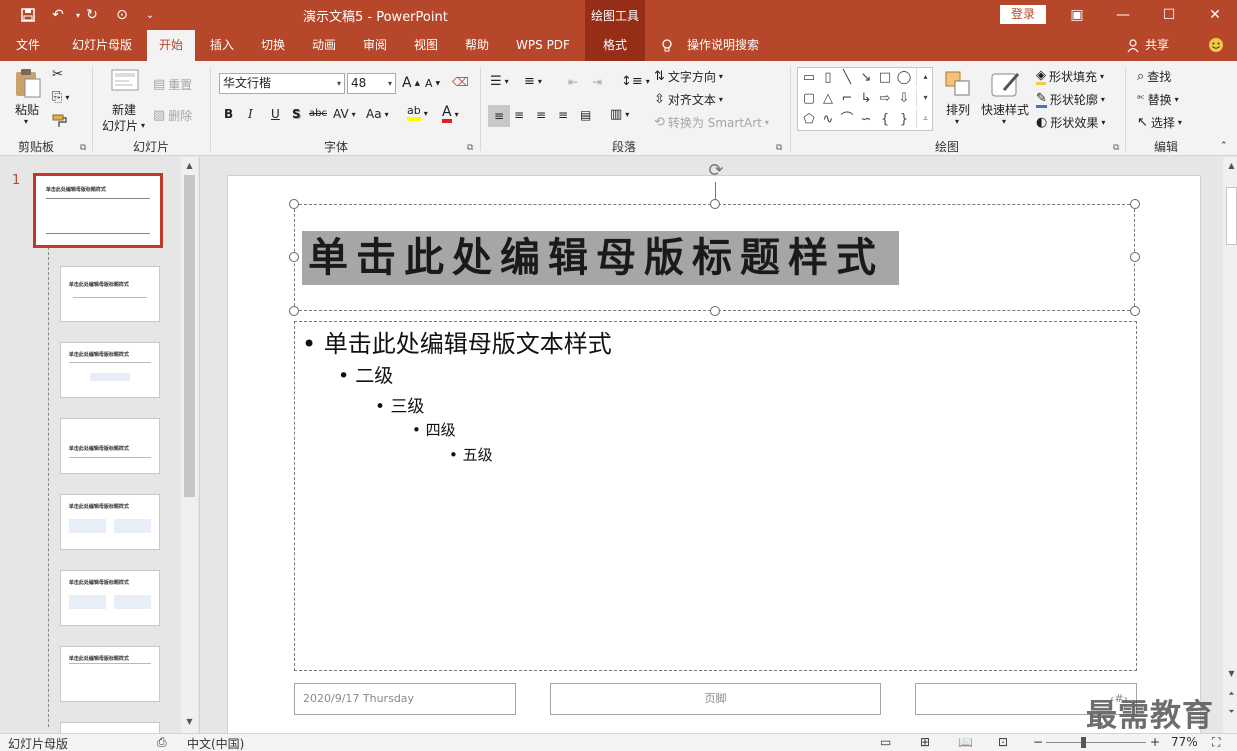  I want to click on share-button: 共享, so click(1157, 45).